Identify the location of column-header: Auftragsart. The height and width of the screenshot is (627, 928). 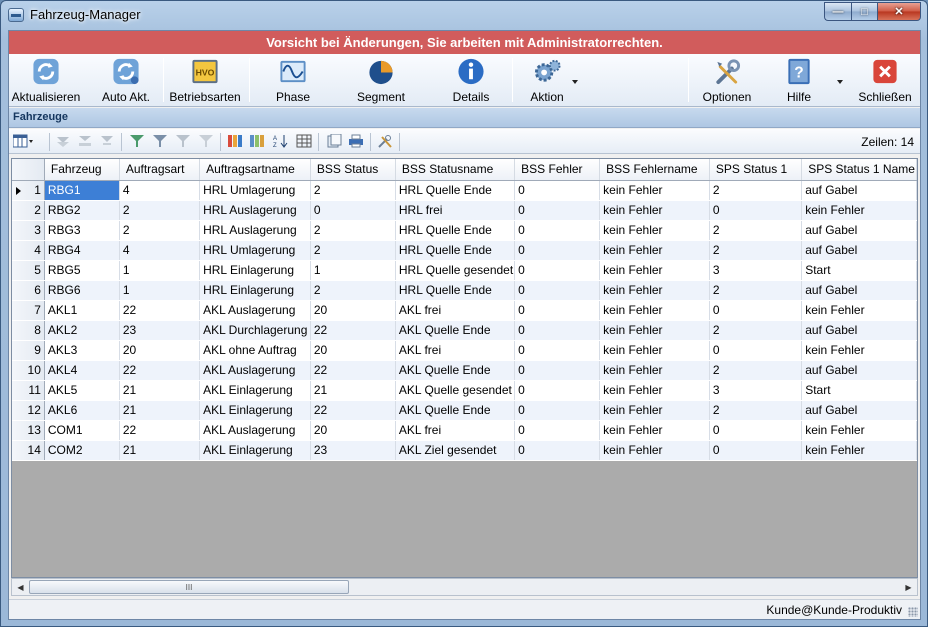
(160, 170).